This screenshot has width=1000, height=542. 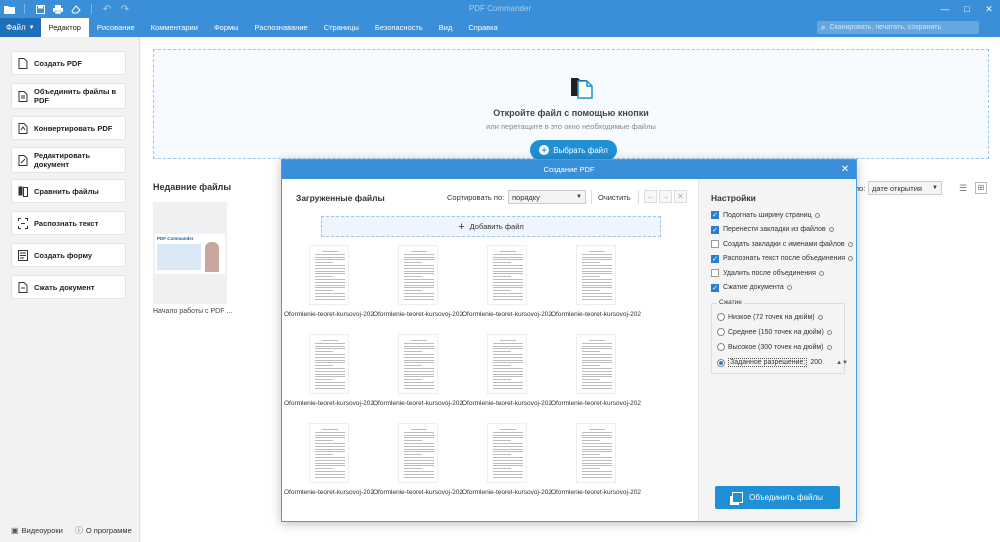 I want to click on compare-files-label: Сравнить файлы, so click(x=66, y=191).